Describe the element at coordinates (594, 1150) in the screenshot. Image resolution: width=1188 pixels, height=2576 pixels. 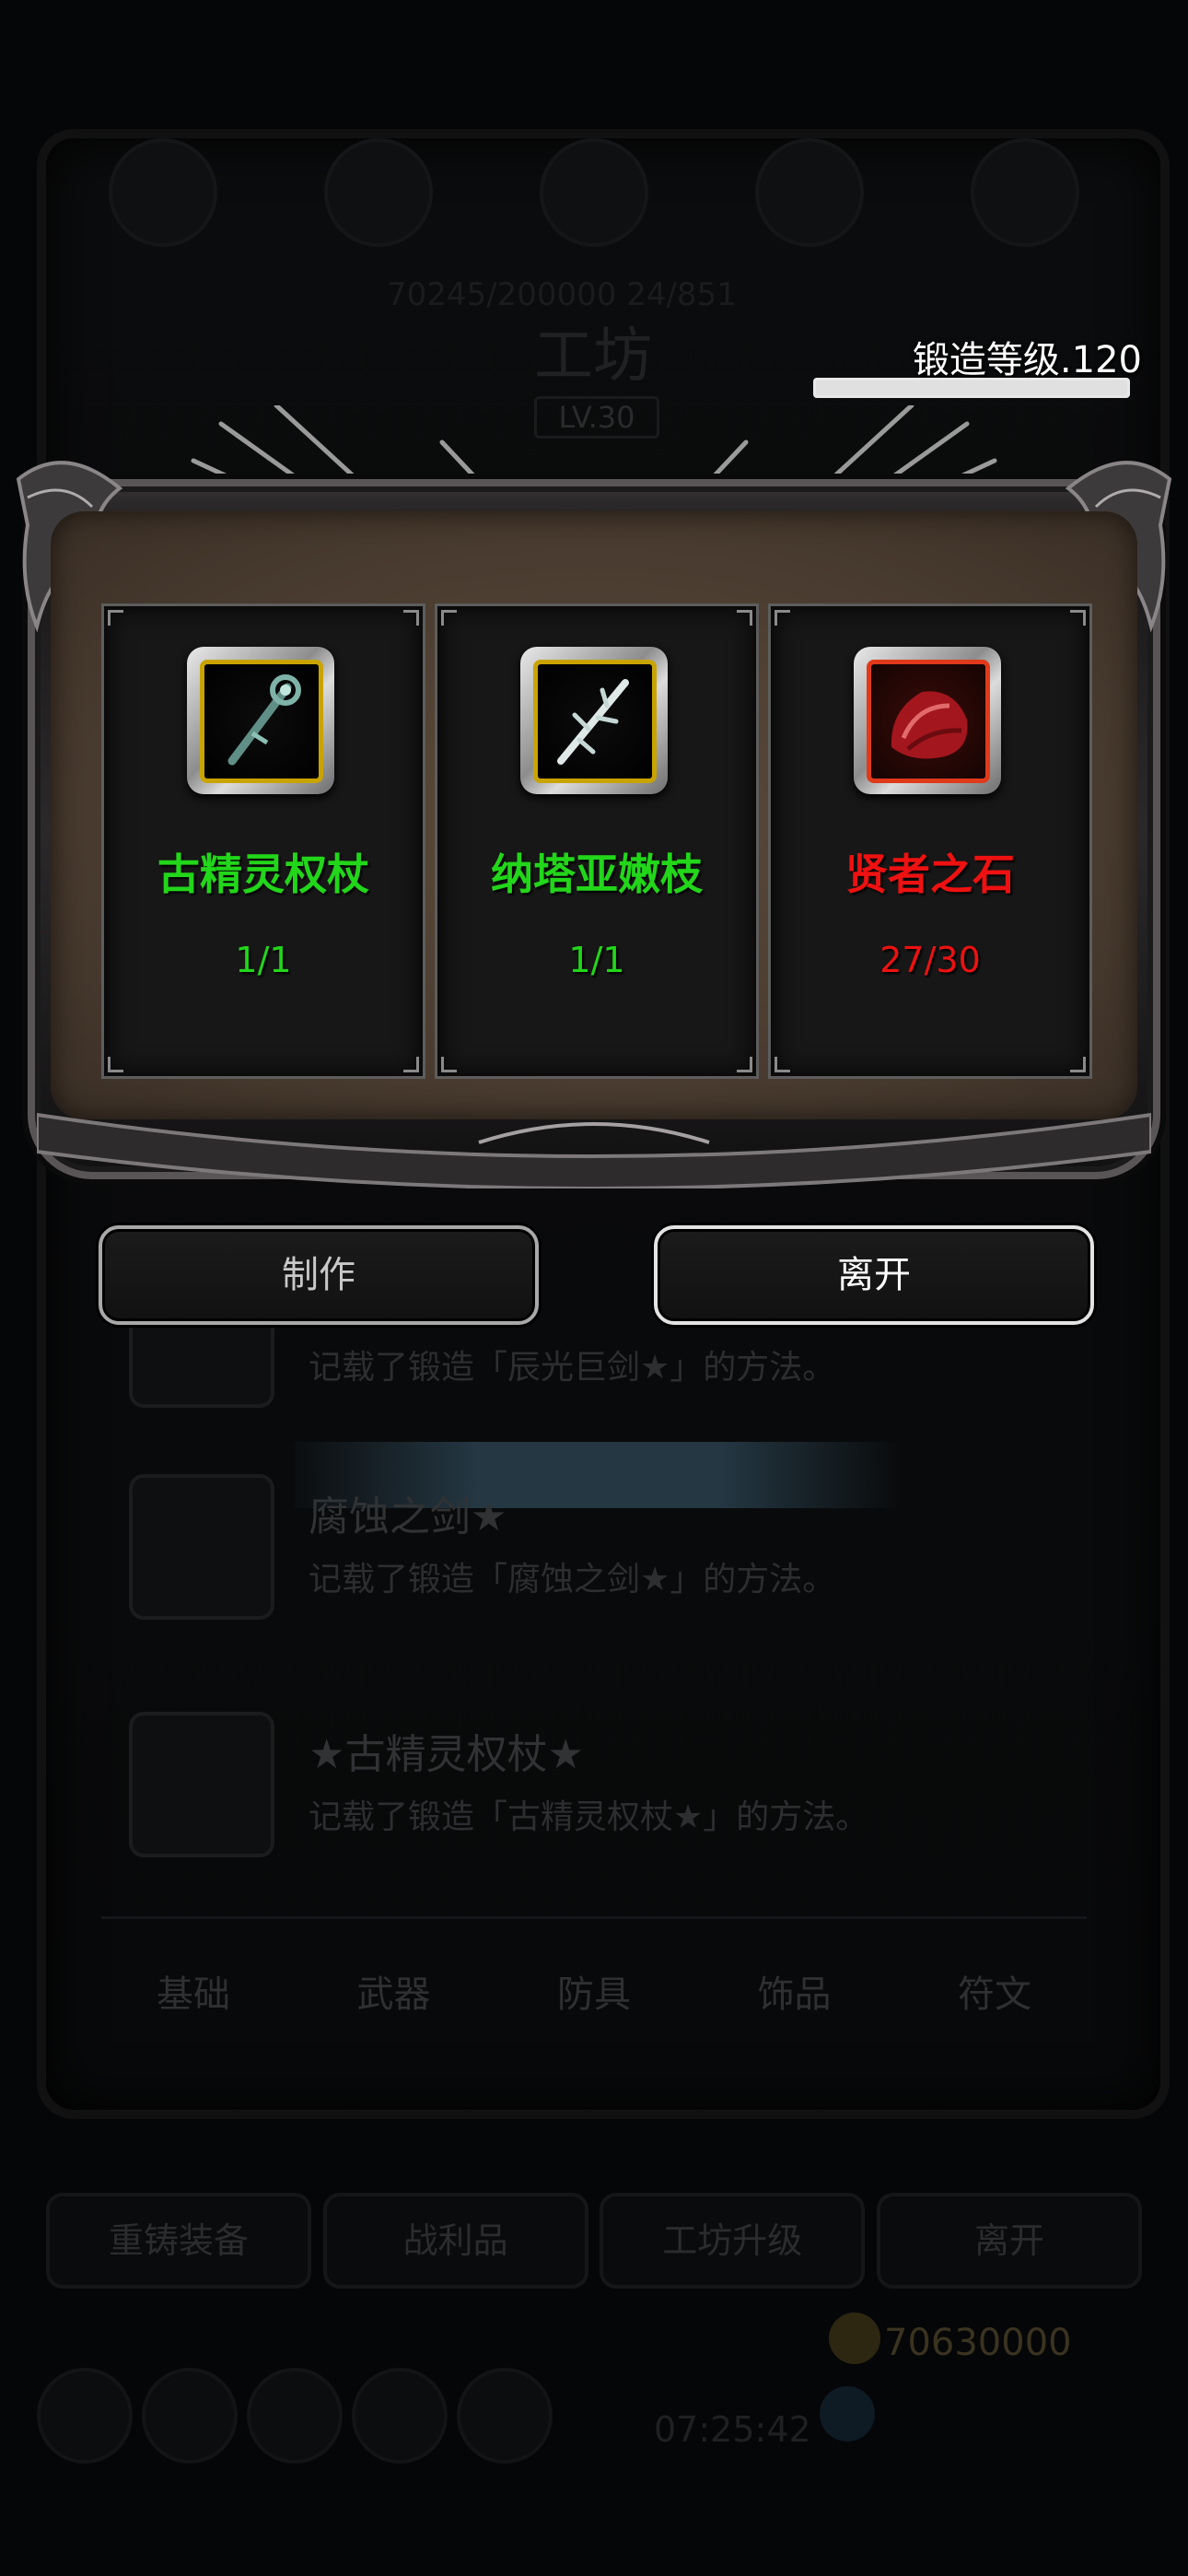
I see `dialog-bottom-ornament` at that location.